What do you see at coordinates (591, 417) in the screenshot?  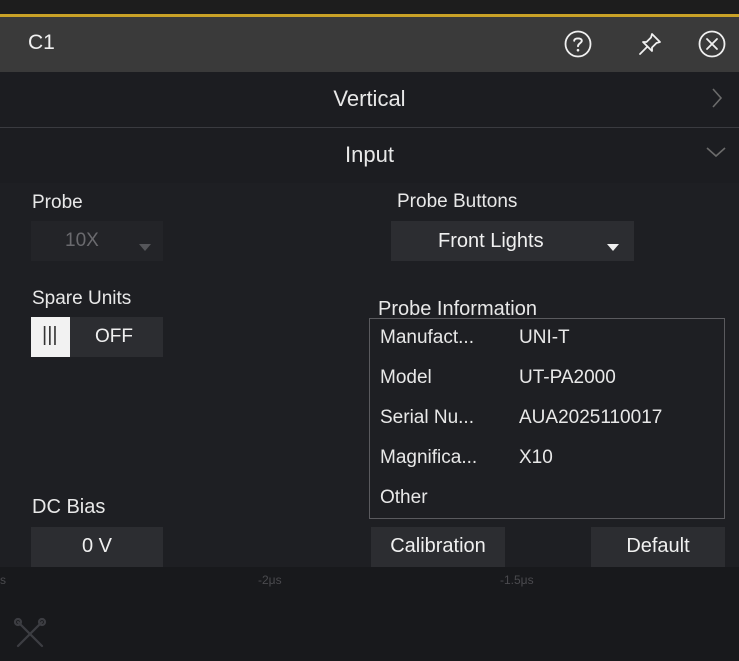 I see `info-value: AUA2025110017` at bounding box center [591, 417].